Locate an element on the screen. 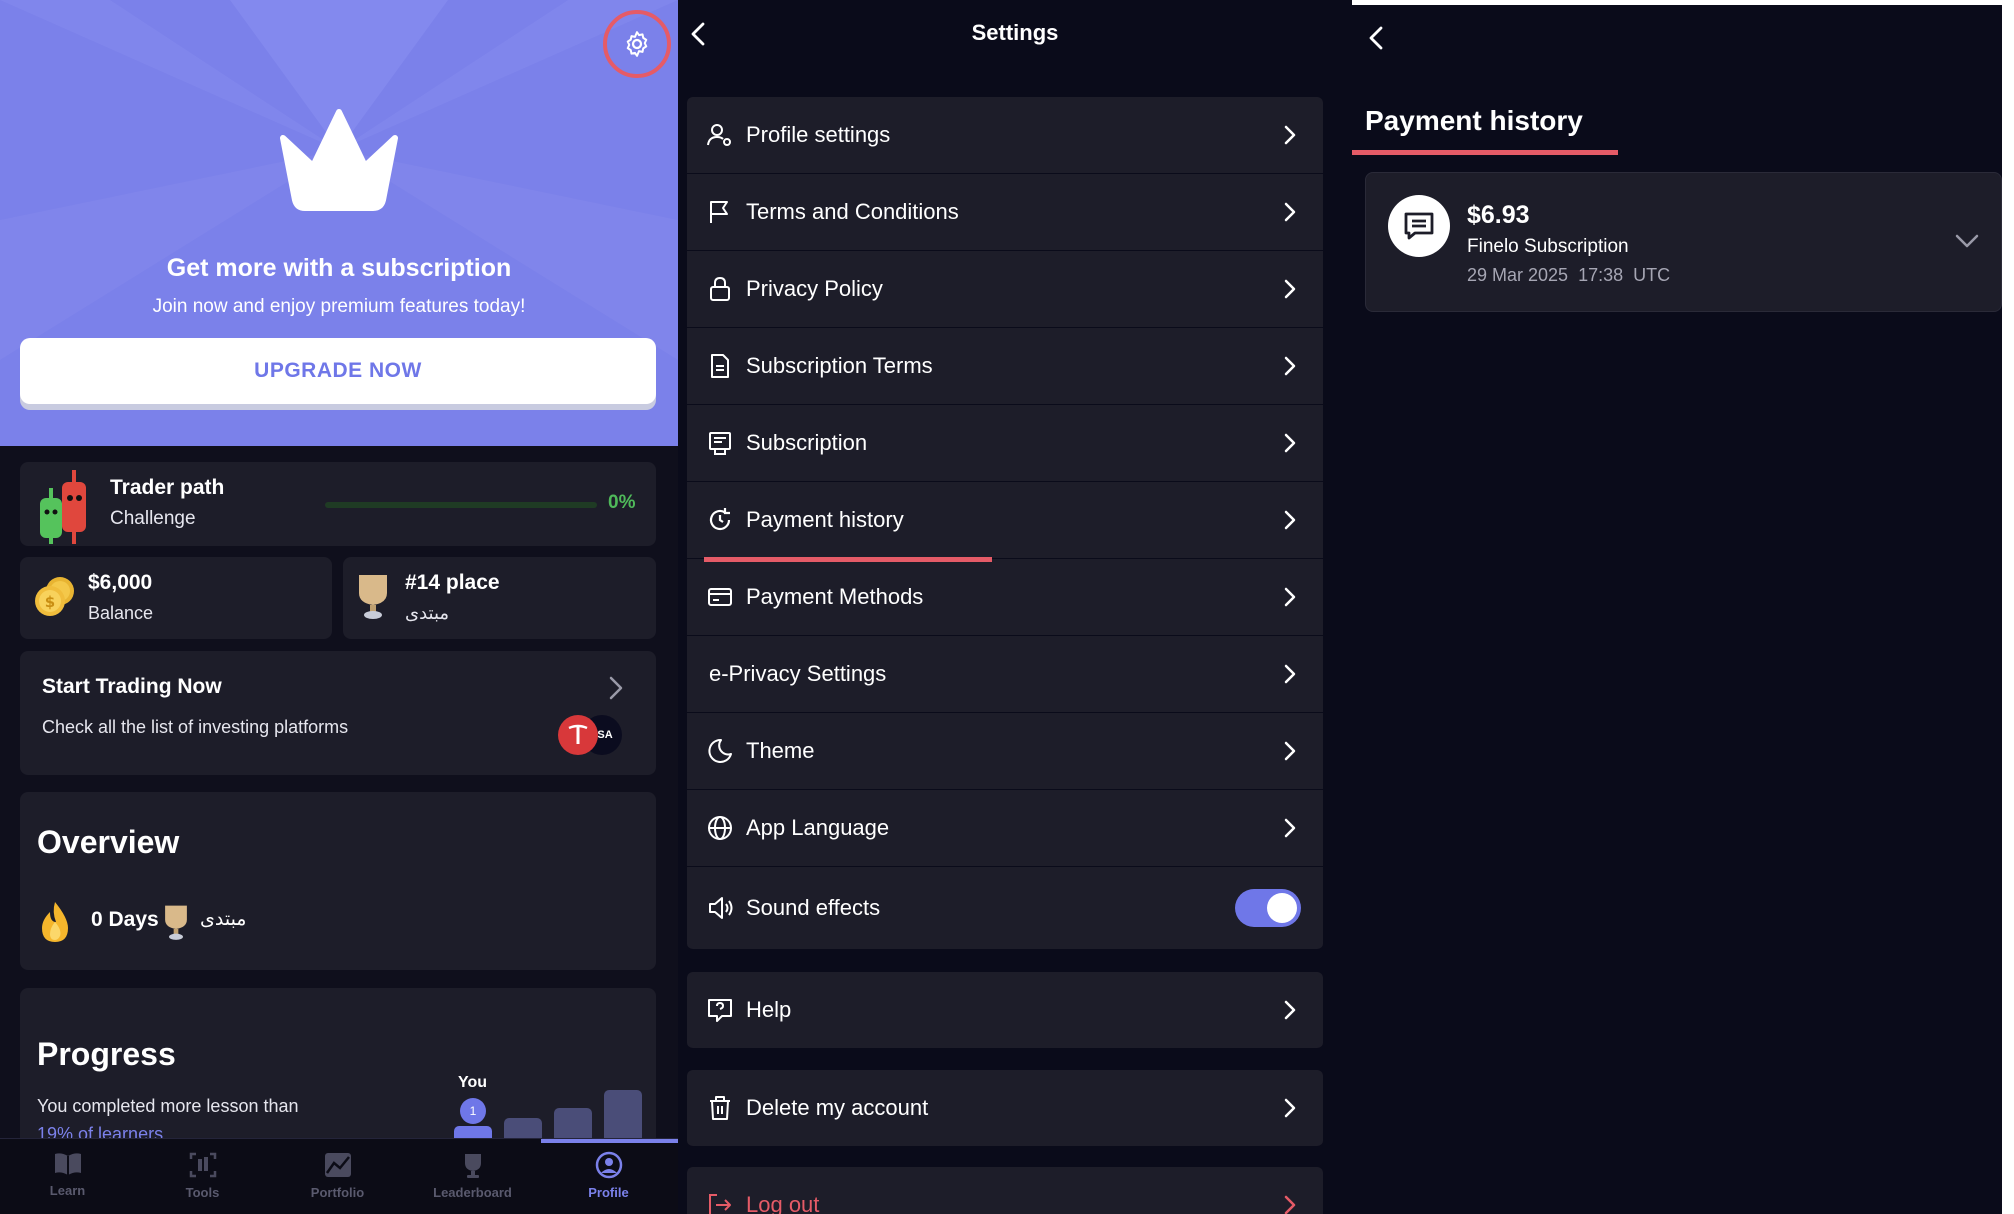 The height and width of the screenshot is (1214, 2014). candlestick-mascot-icon is located at coordinates (63, 507).